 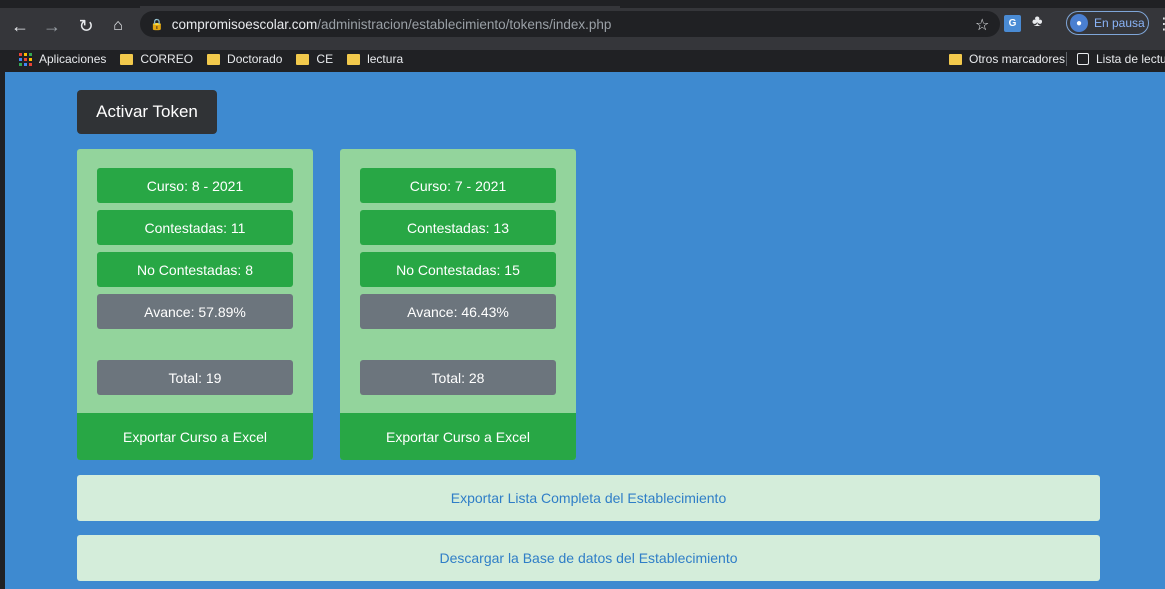 What do you see at coordinates (244, 24) in the screenshot?
I see `url-host: compromisoescolar.com` at bounding box center [244, 24].